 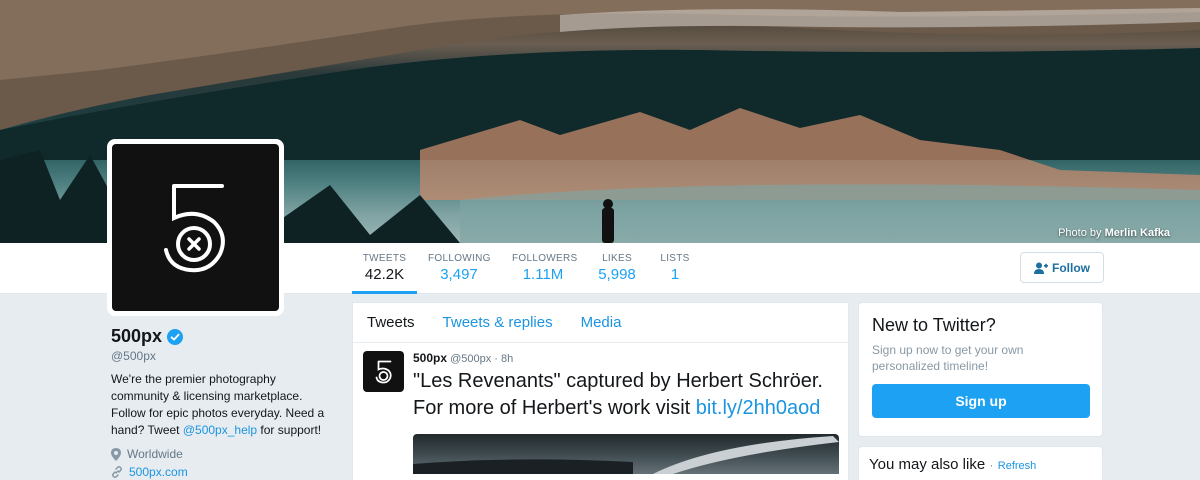 I want to click on tweet-handle: @500px, so click(x=470, y=359).